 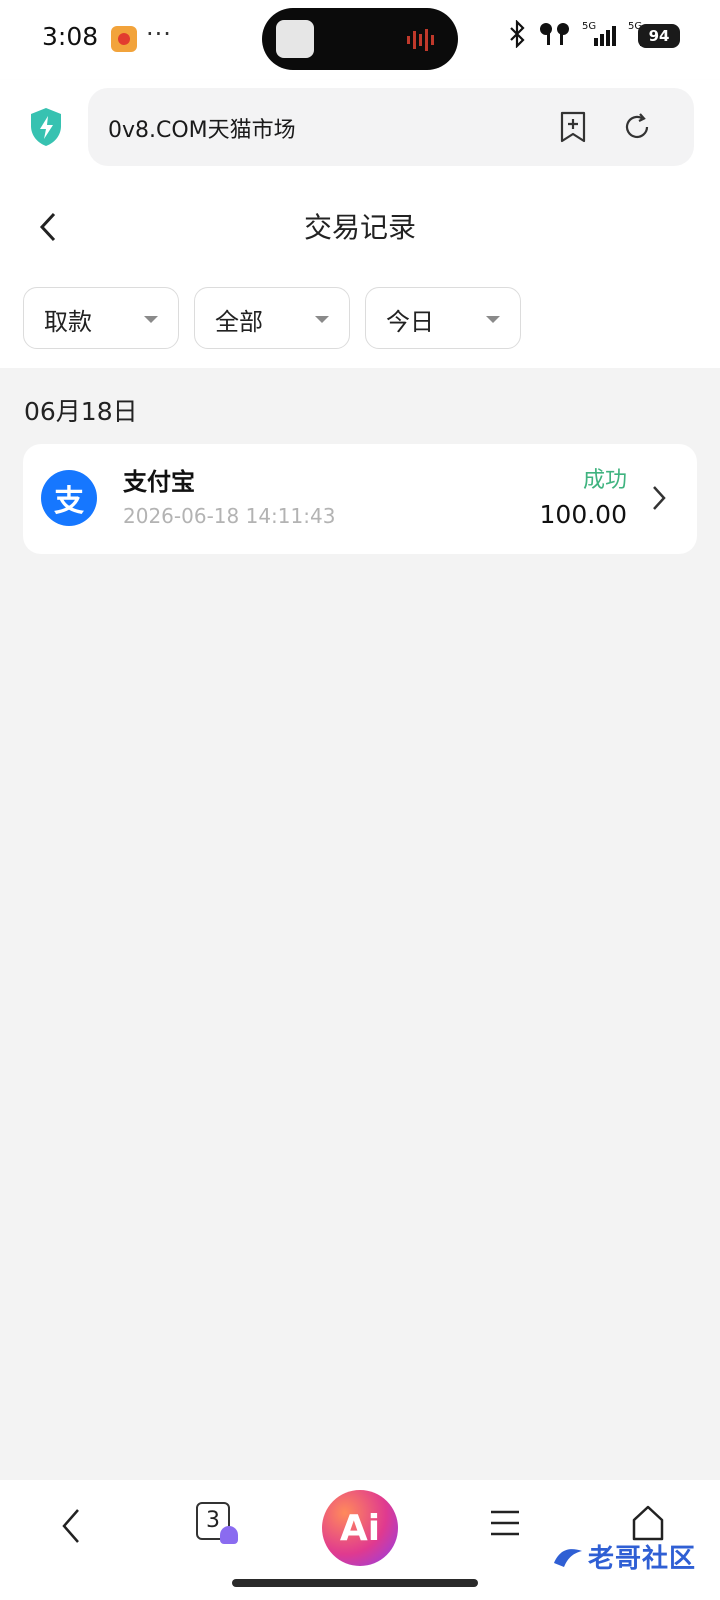 I want to click on security-shield-icon, so click(x=46, y=127).